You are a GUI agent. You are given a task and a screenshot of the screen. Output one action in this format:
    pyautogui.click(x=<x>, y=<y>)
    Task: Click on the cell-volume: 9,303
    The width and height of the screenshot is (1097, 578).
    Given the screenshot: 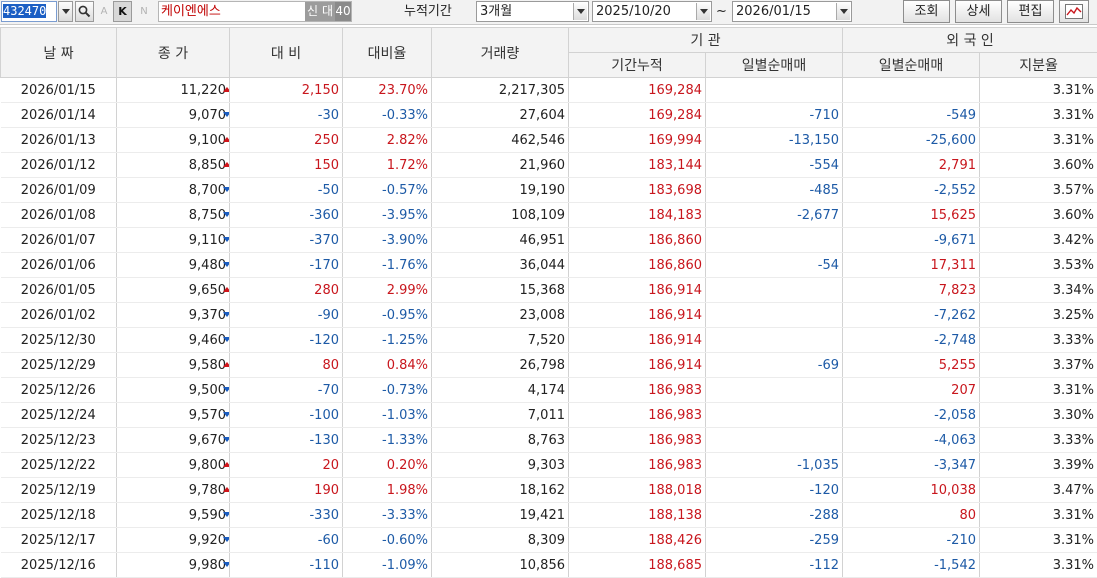 What is the action you would take?
    pyautogui.click(x=500, y=465)
    